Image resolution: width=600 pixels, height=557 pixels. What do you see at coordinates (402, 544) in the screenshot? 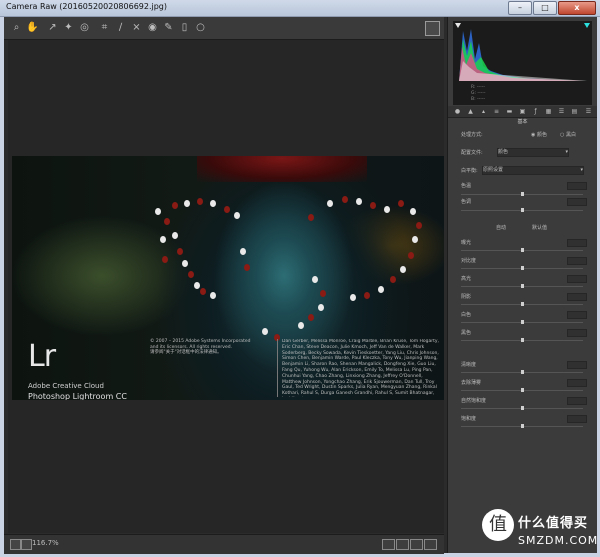
I see `view-compare-icon` at bounding box center [402, 544].